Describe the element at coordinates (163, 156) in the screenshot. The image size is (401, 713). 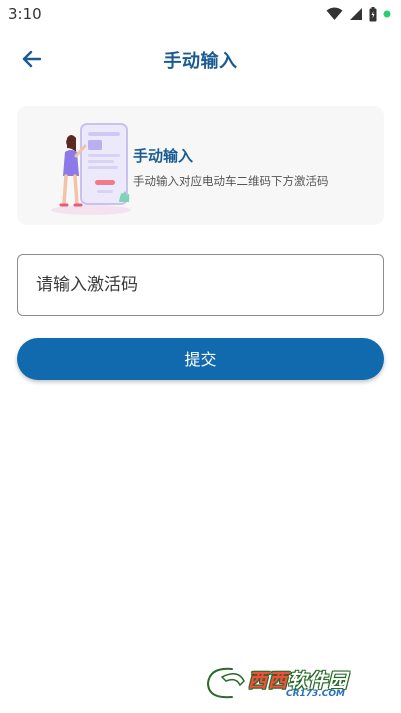
I see `card-title: 手动输入` at that location.